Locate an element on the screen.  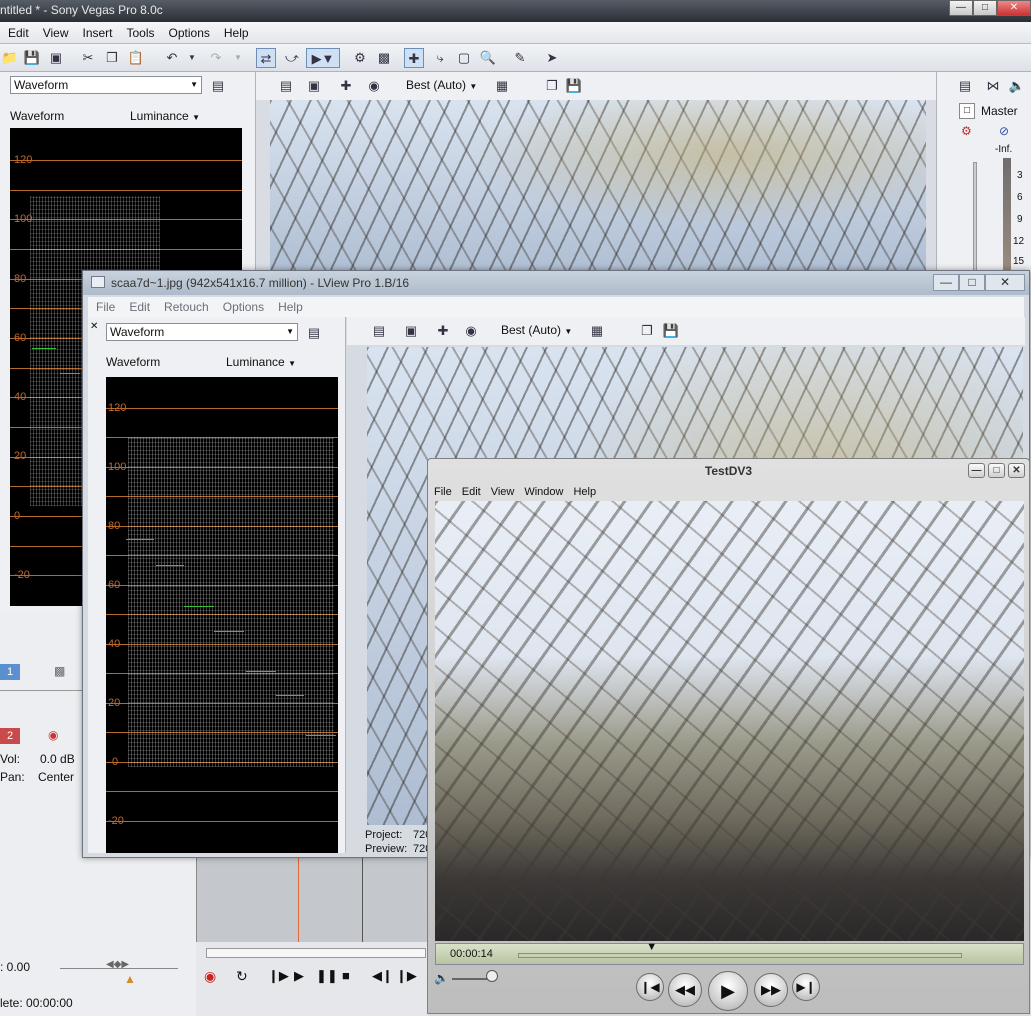
save-icon: 💾 is located at coordinates (32, 58).